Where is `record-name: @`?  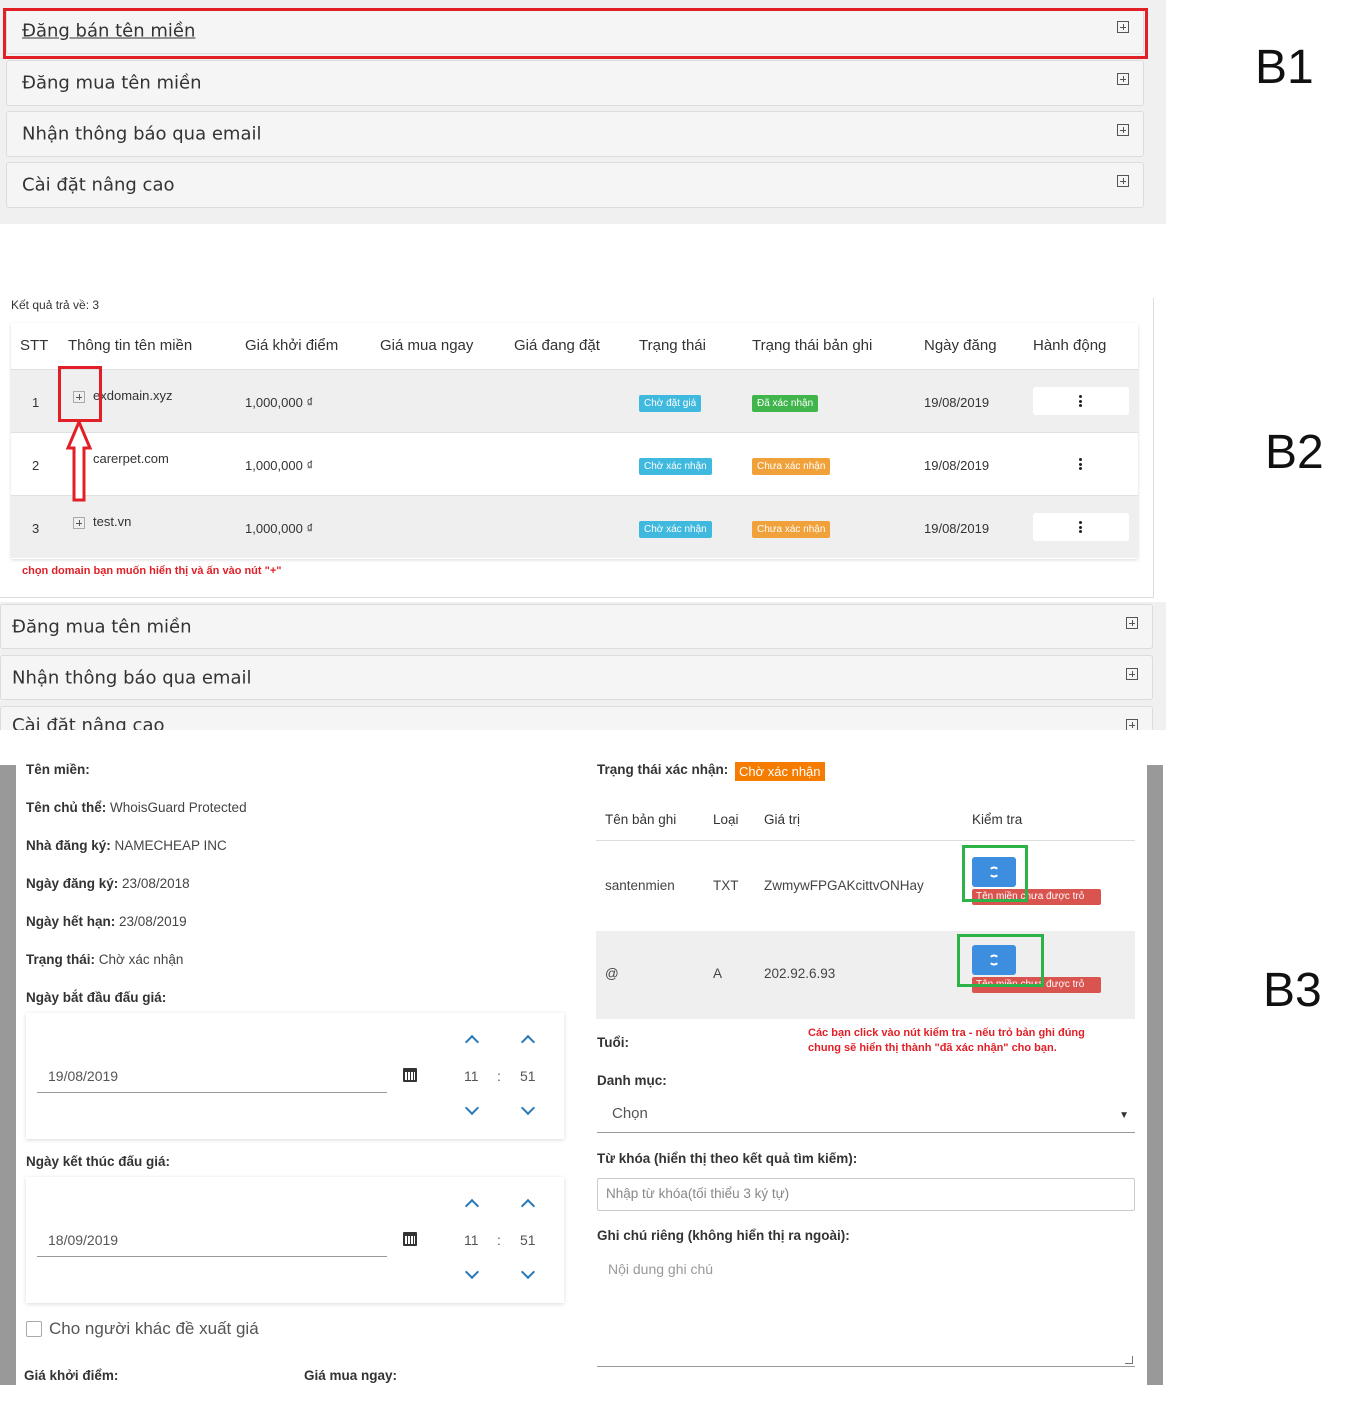 record-name: @ is located at coordinates (612, 973).